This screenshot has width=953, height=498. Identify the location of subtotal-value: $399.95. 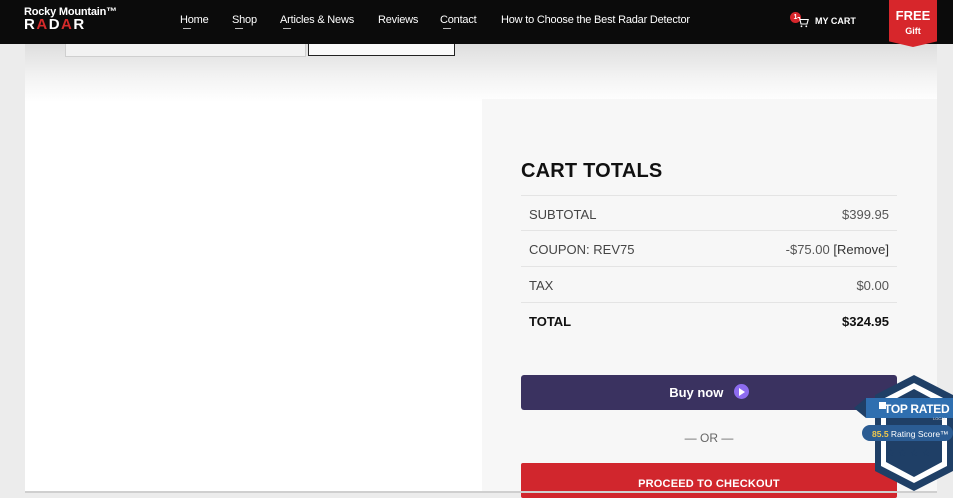
(865, 214).